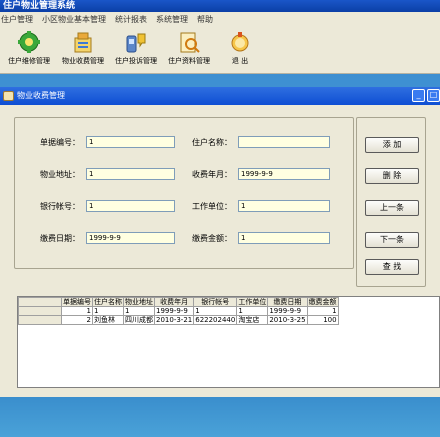 The width and height of the screenshot is (440, 437). I want to click on menu-item-help: 帮助, so click(205, 19).